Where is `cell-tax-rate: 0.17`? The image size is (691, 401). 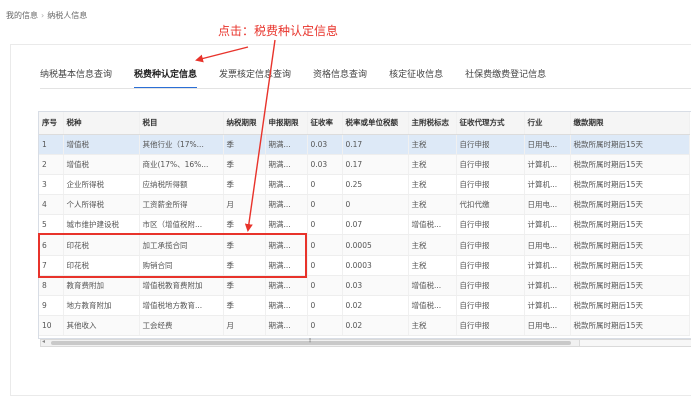
cell-tax-rate: 0.17 is located at coordinates (375, 164).